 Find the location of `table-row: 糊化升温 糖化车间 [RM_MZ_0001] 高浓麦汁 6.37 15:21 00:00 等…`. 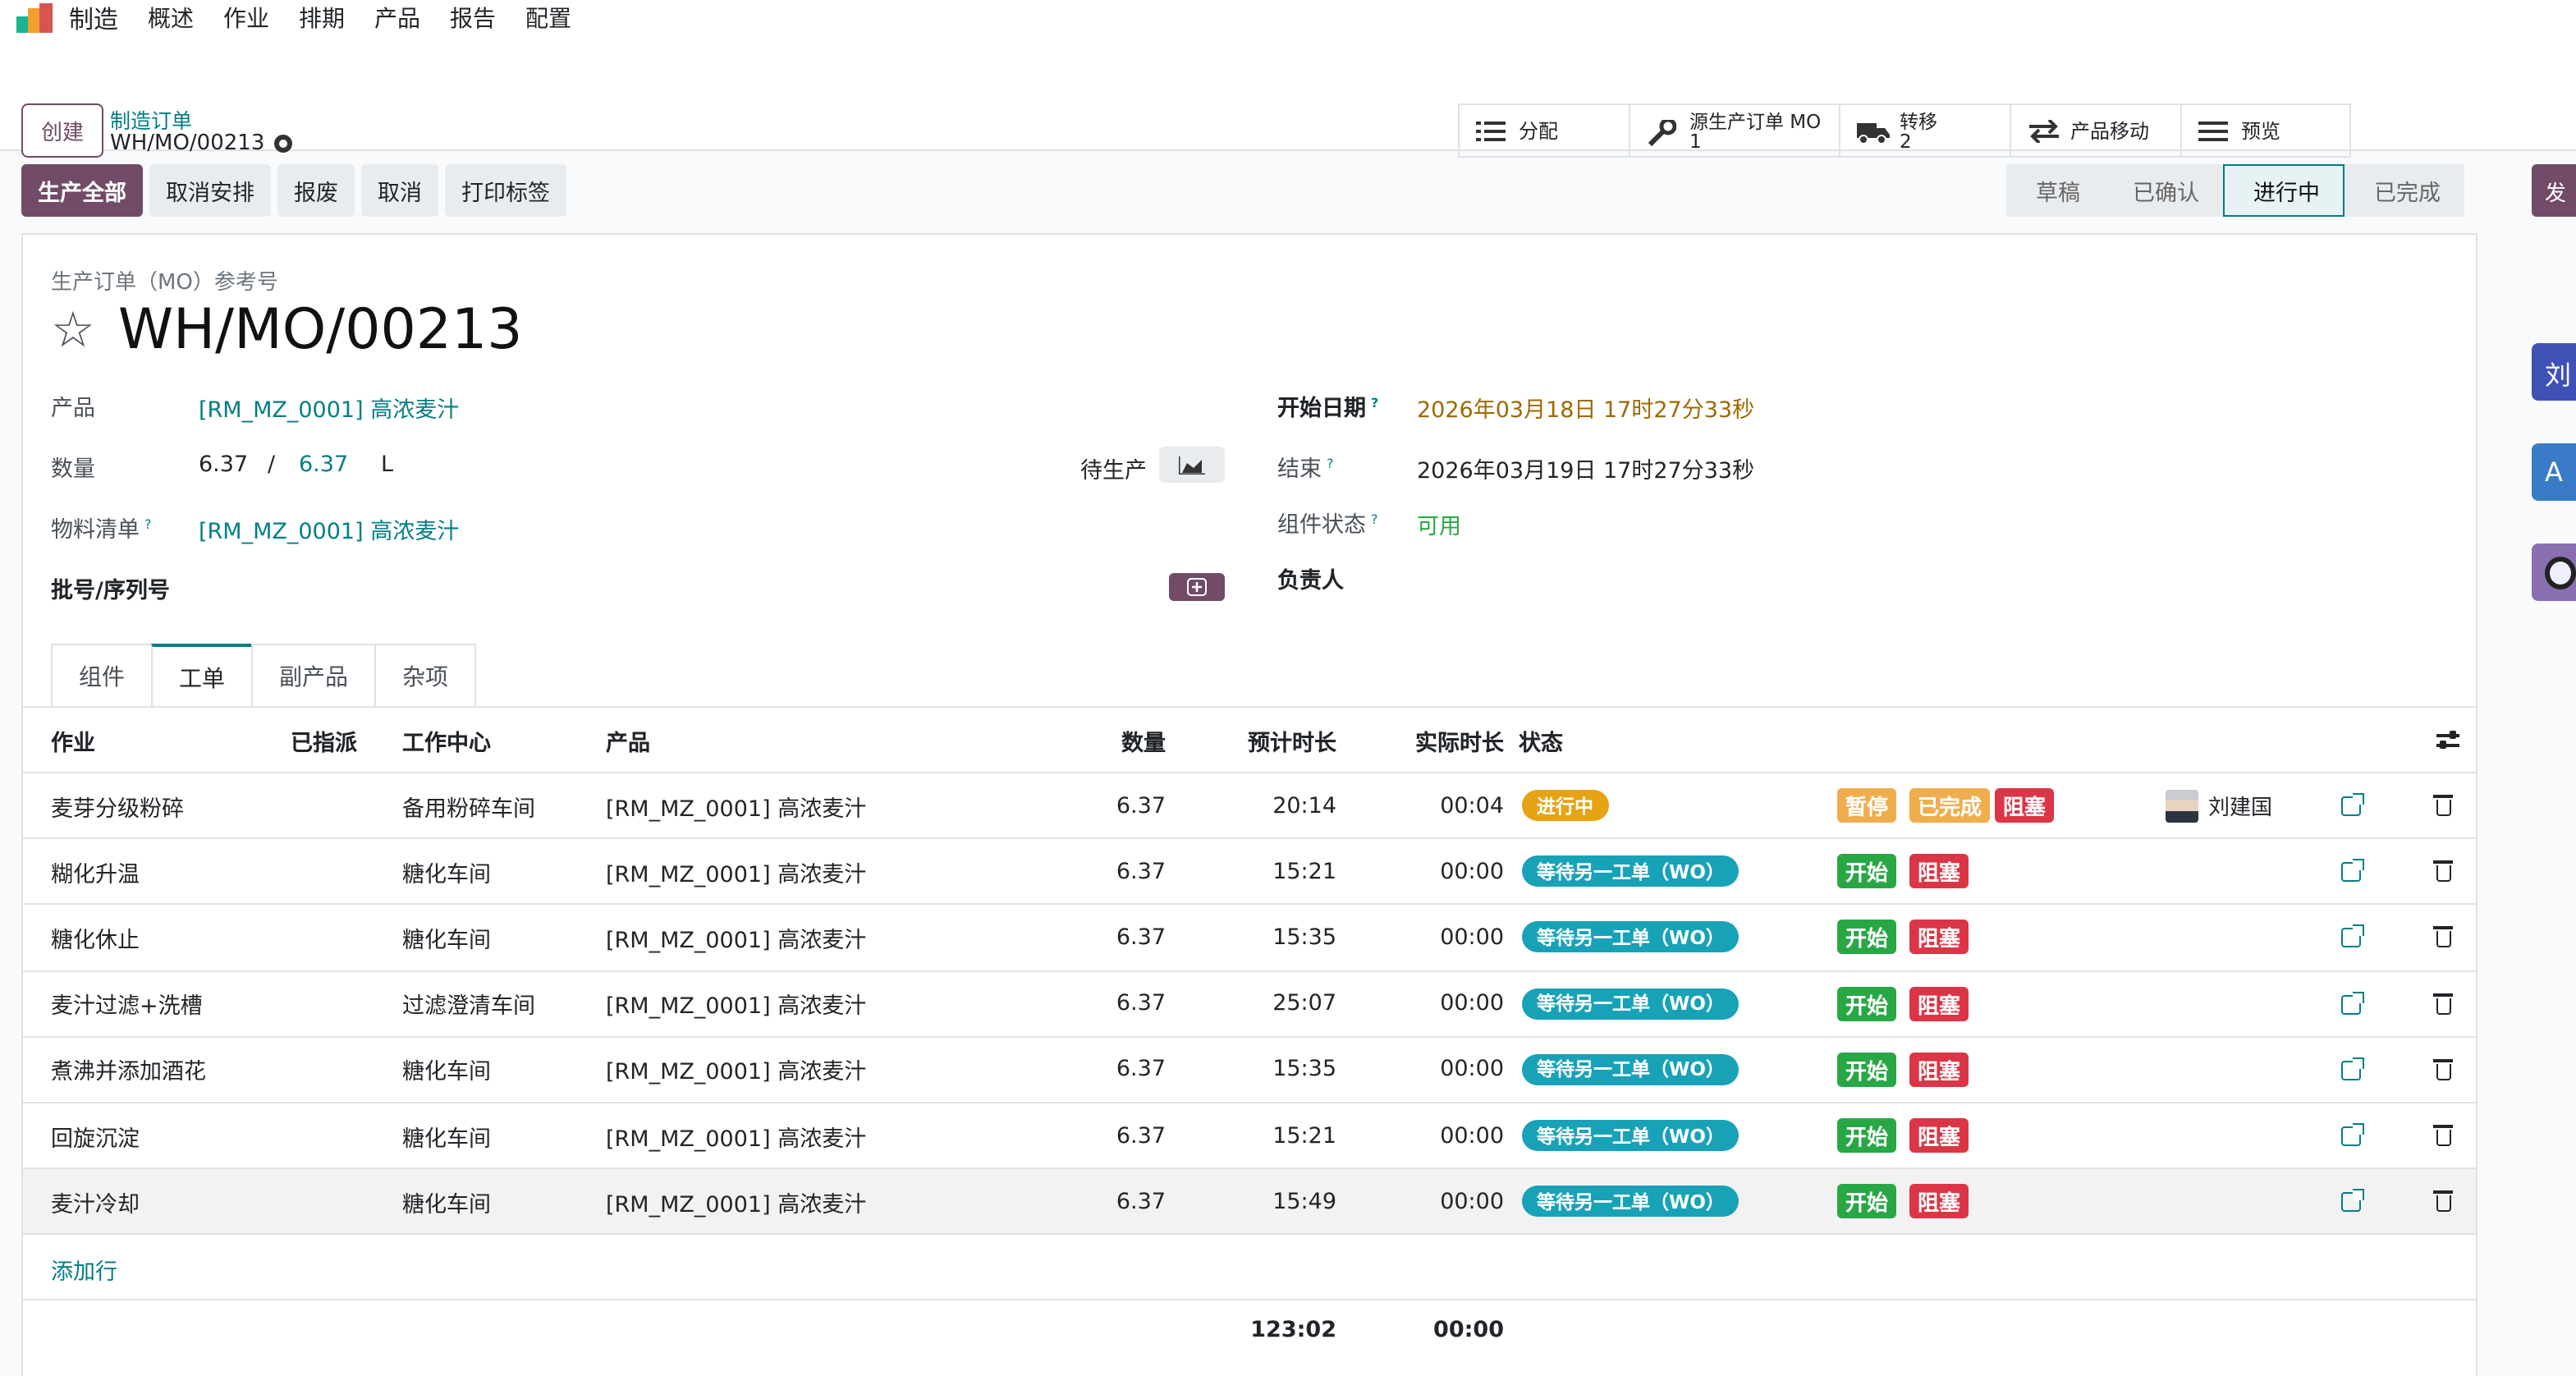

table-row: 糊化升温 糖化车间 [RM_MZ_0001] 高浓麦汁 6.37 15:21 00:00 等… is located at coordinates (1250, 872).